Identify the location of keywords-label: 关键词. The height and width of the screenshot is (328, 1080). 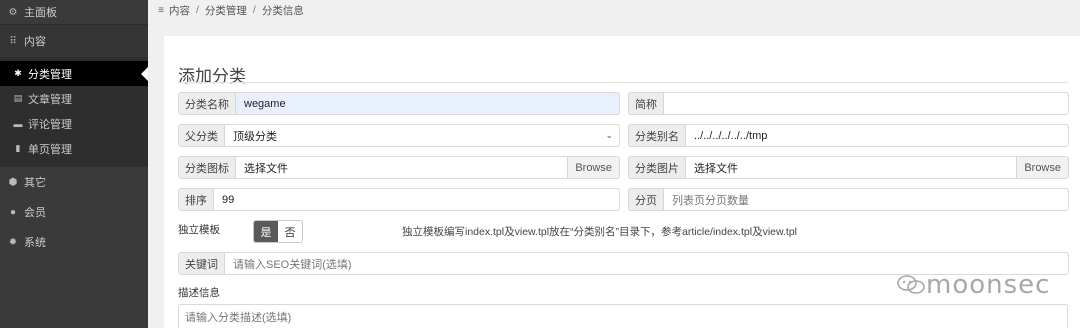
(202, 263).